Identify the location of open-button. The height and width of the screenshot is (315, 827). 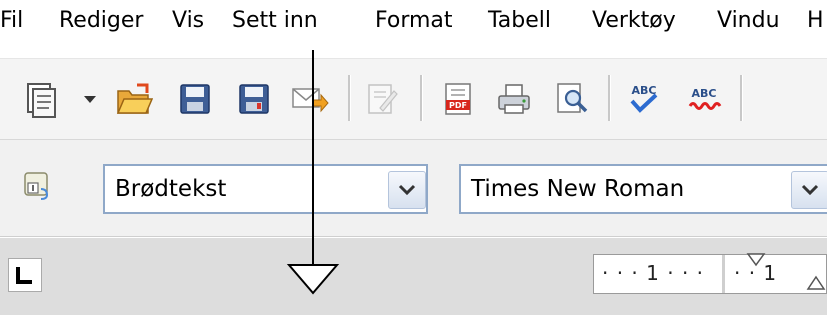
(134, 99).